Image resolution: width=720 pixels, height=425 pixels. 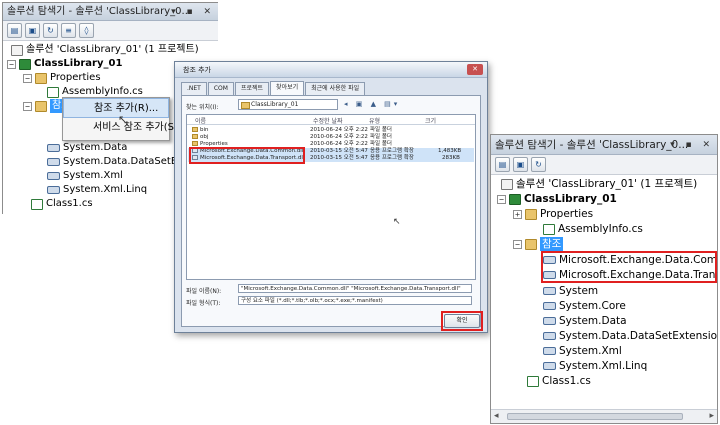 What do you see at coordinates (607, 184) in the screenshot?
I see `solution-label: 솔루션 'ClassLibrary_01' (1 프로젝트)` at bounding box center [607, 184].